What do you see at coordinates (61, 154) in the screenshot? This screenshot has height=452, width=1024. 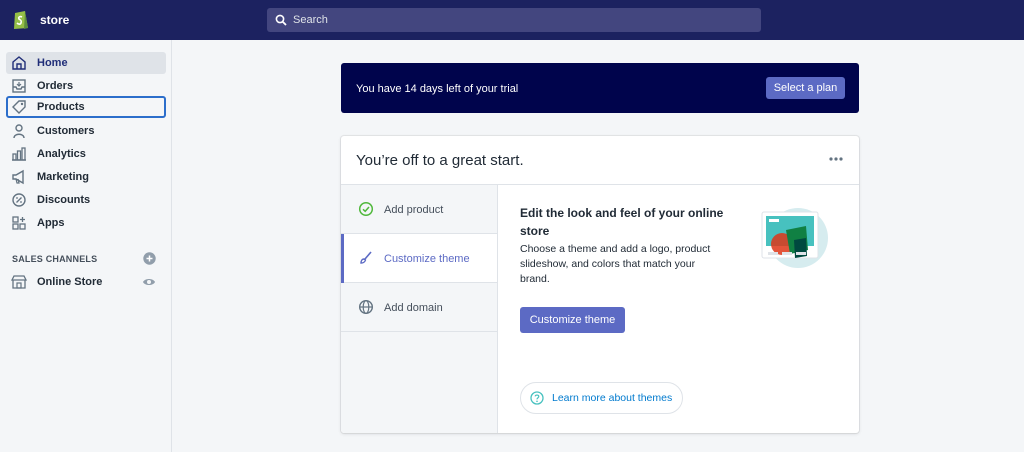 I see `sidebar-item-label: Analytics` at bounding box center [61, 154].